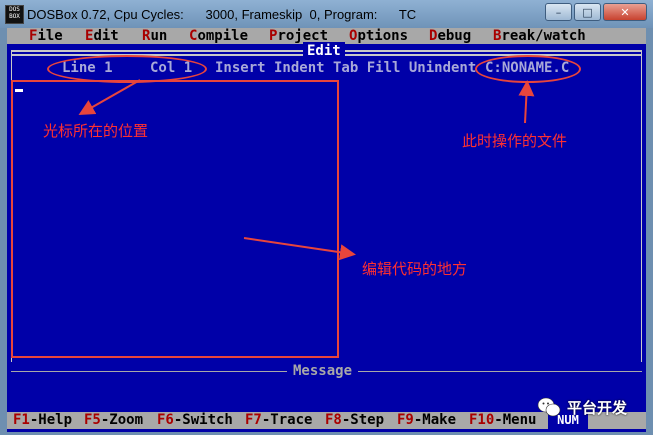 The height and width of the screenshot is (435, 653). Describe the element at coordinates (299, 249) in the screenshot. I see `code-area-annotation-arrow` at that location.